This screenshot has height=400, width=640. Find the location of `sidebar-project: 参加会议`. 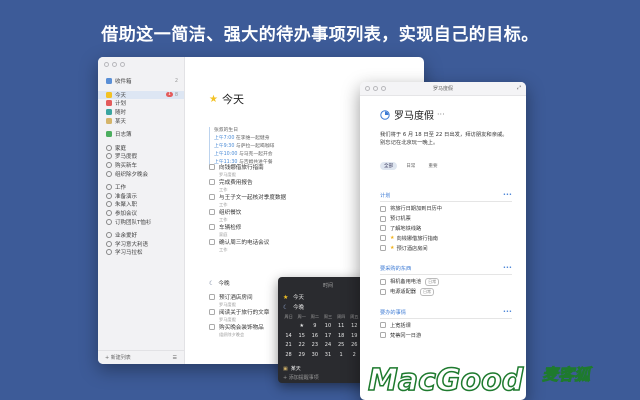

sidebar-project: 参加会议 is located at coordinates (141, 213).